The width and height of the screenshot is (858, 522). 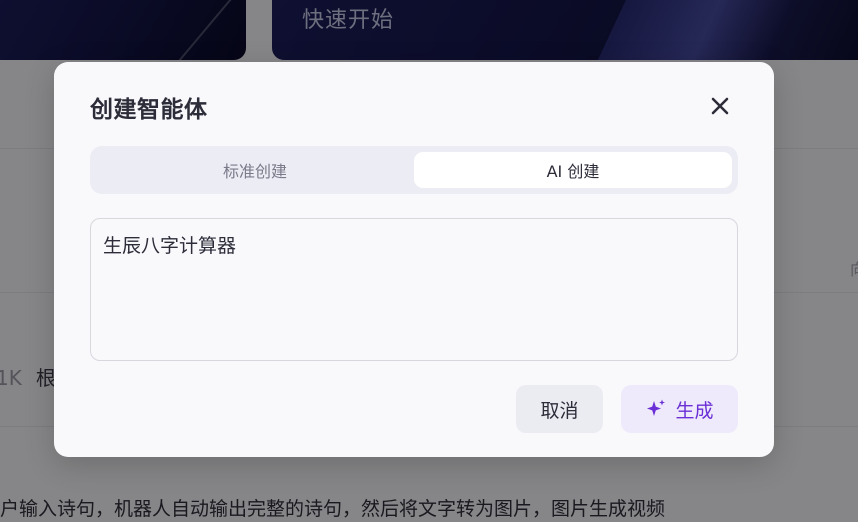 What do you see at coordinates (149, 110) in the screenshot?
I see `dialog-title: 创建智能体` at bounding box center [149, 110].